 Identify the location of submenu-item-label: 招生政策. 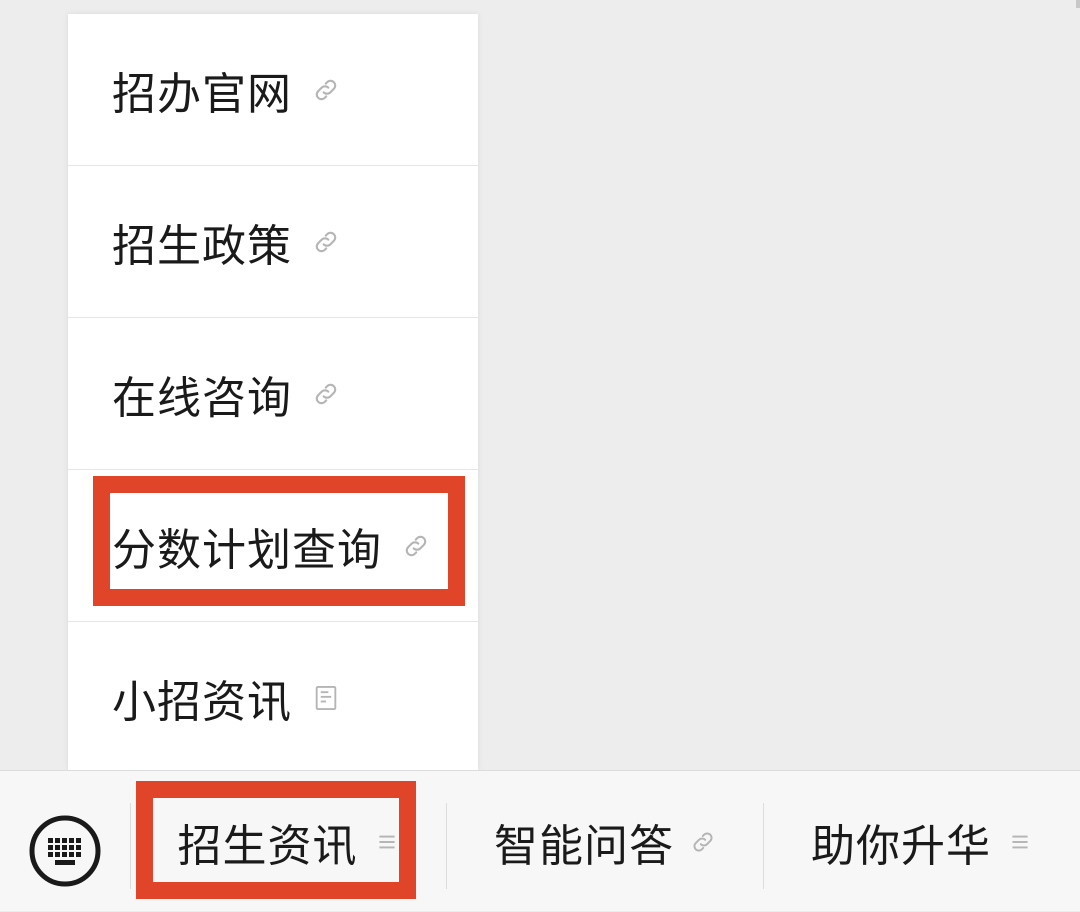
(202, 246).